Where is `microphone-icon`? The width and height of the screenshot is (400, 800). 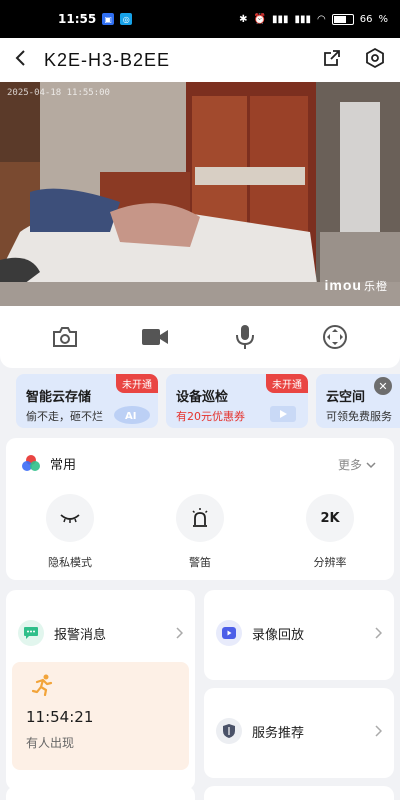 microphone-icon is located at coordinates (245, 337).